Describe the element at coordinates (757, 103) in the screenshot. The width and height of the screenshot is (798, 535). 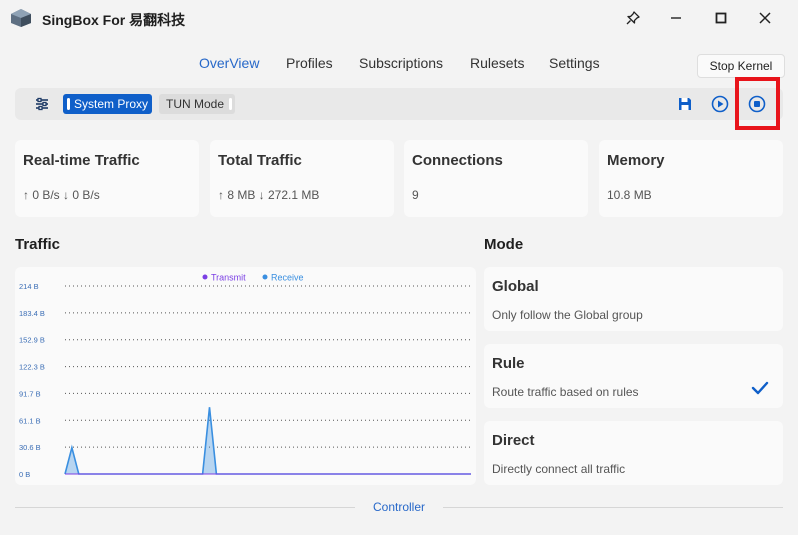
I see `highlight-box` at that location.